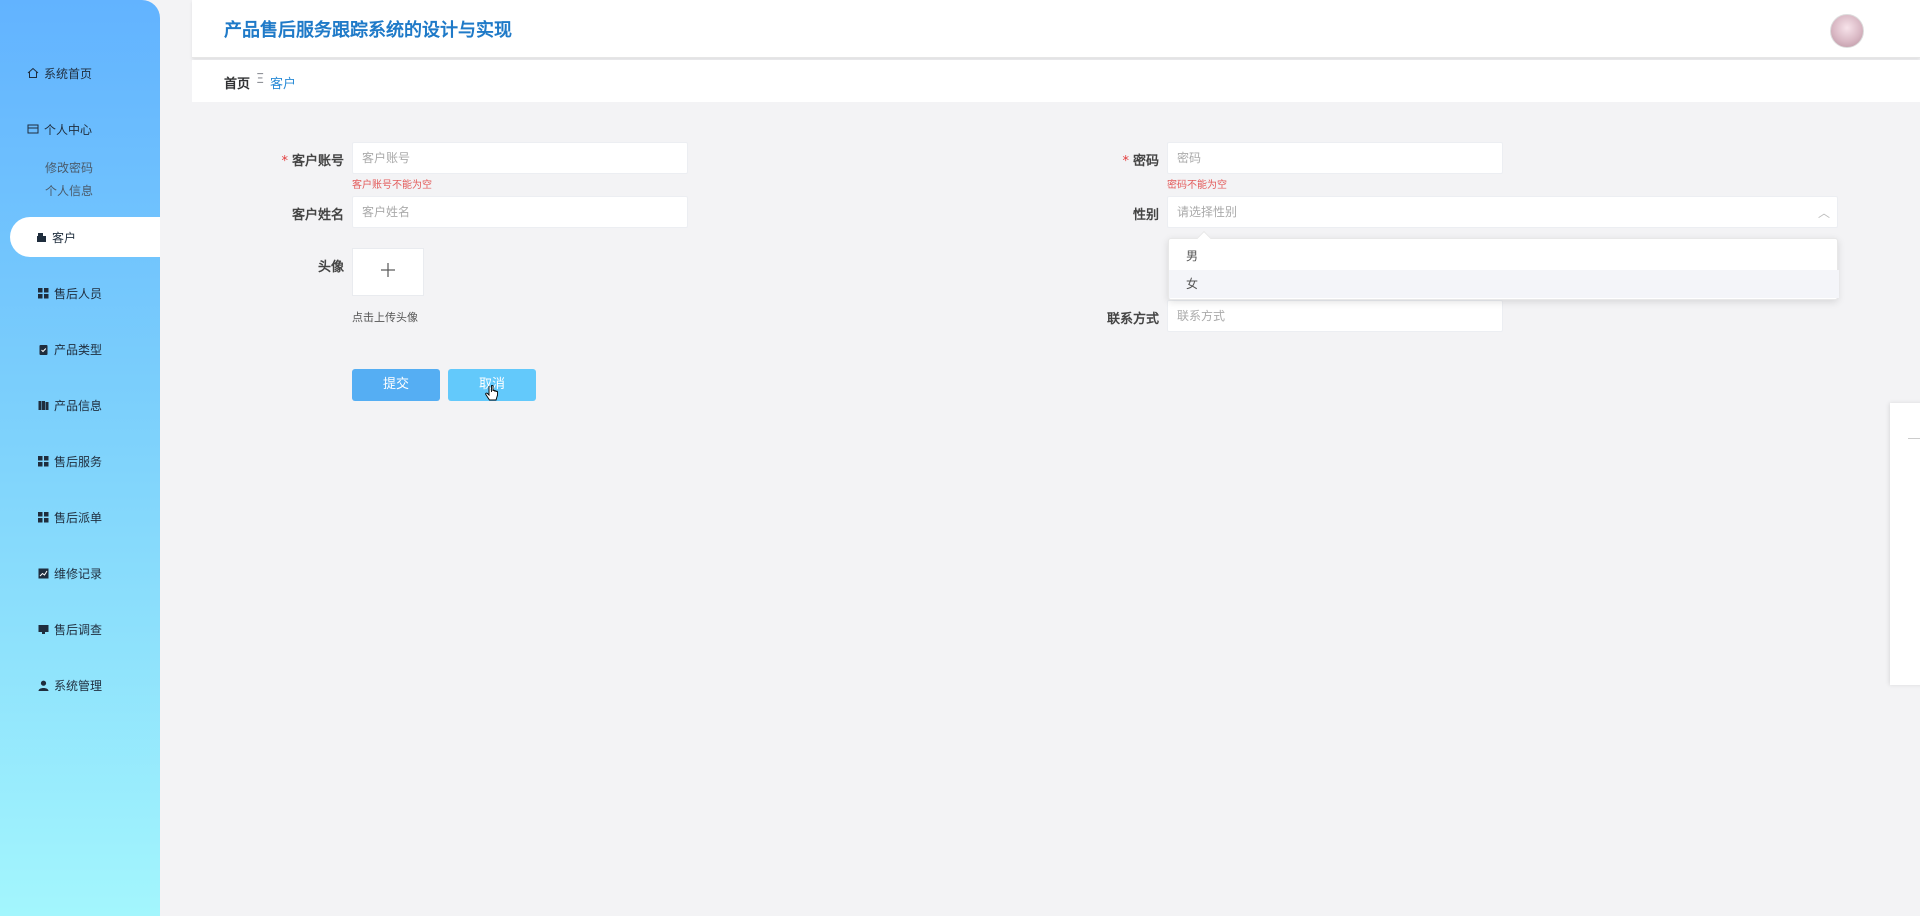  What do you see at coordinates (43, 685) in the screenshot?
I see `user-icon` at bounding box center [43, 685].